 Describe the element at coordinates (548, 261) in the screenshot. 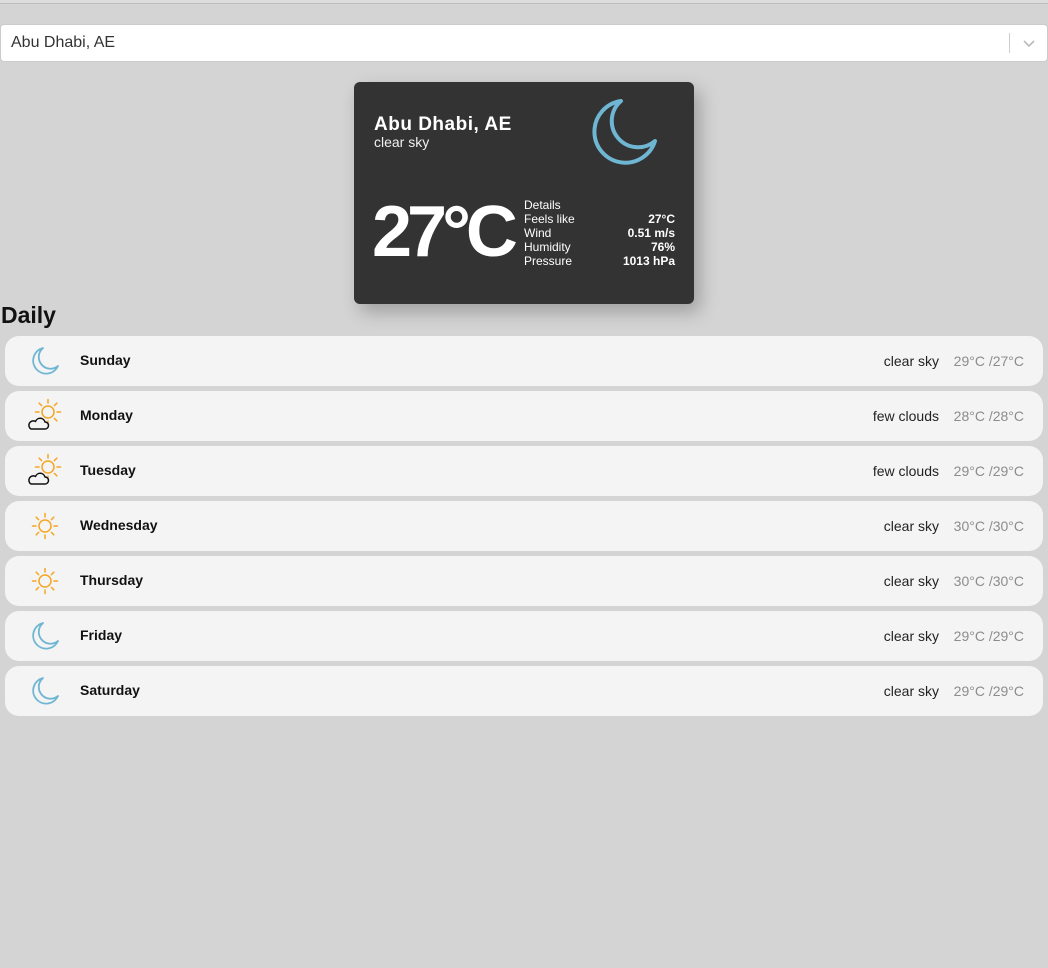

I see `detail-label: Pressure` at that location.